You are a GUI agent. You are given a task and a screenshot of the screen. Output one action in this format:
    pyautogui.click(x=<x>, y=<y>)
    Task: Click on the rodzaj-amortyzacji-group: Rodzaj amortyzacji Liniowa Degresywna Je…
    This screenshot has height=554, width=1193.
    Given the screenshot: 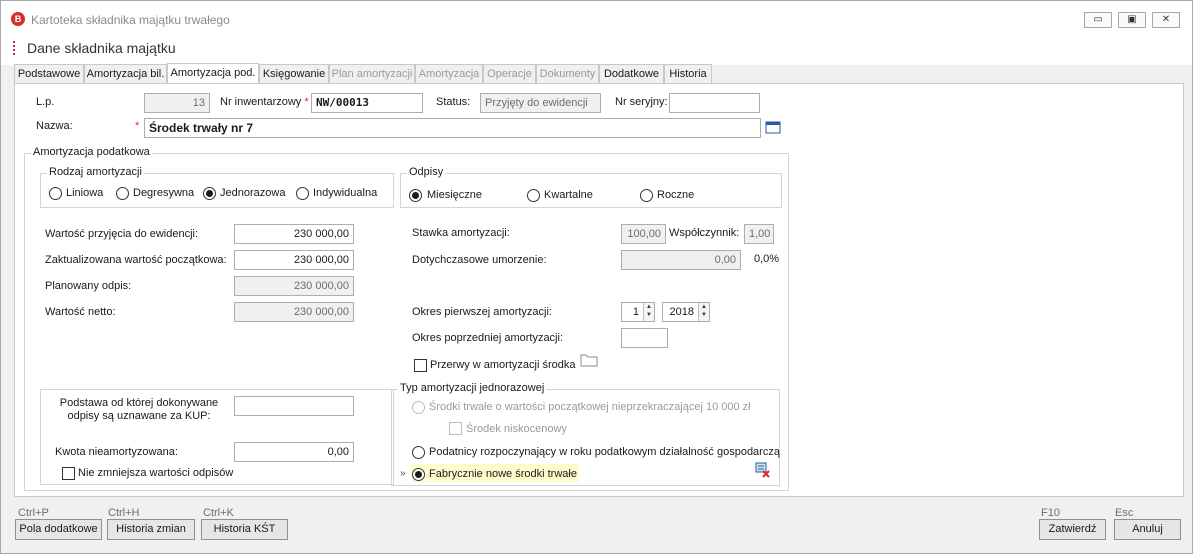 What is the action you would take?
    pyautogui.click(x=217, y=187)
    